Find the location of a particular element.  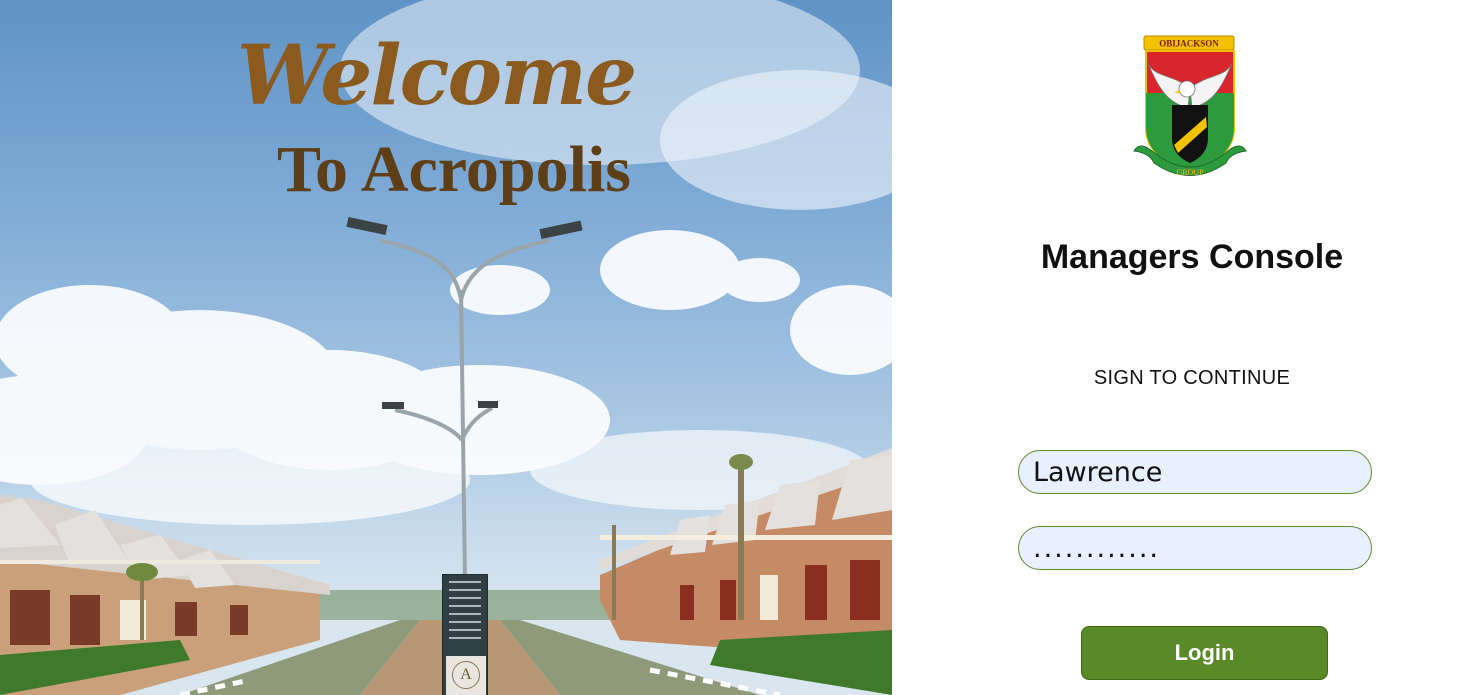

welcome-subheading: To Acropolis is located at coordinates (454, 169).